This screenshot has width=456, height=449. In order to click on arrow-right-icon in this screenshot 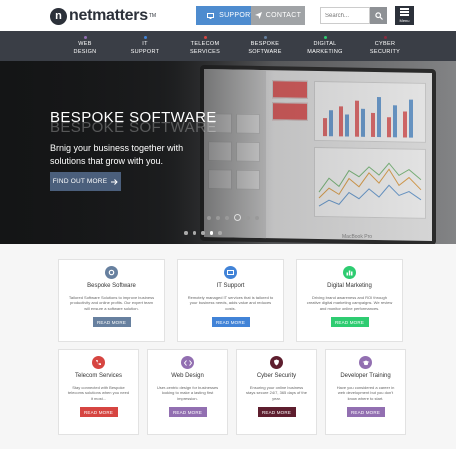, I will do `click(114, 181)`.